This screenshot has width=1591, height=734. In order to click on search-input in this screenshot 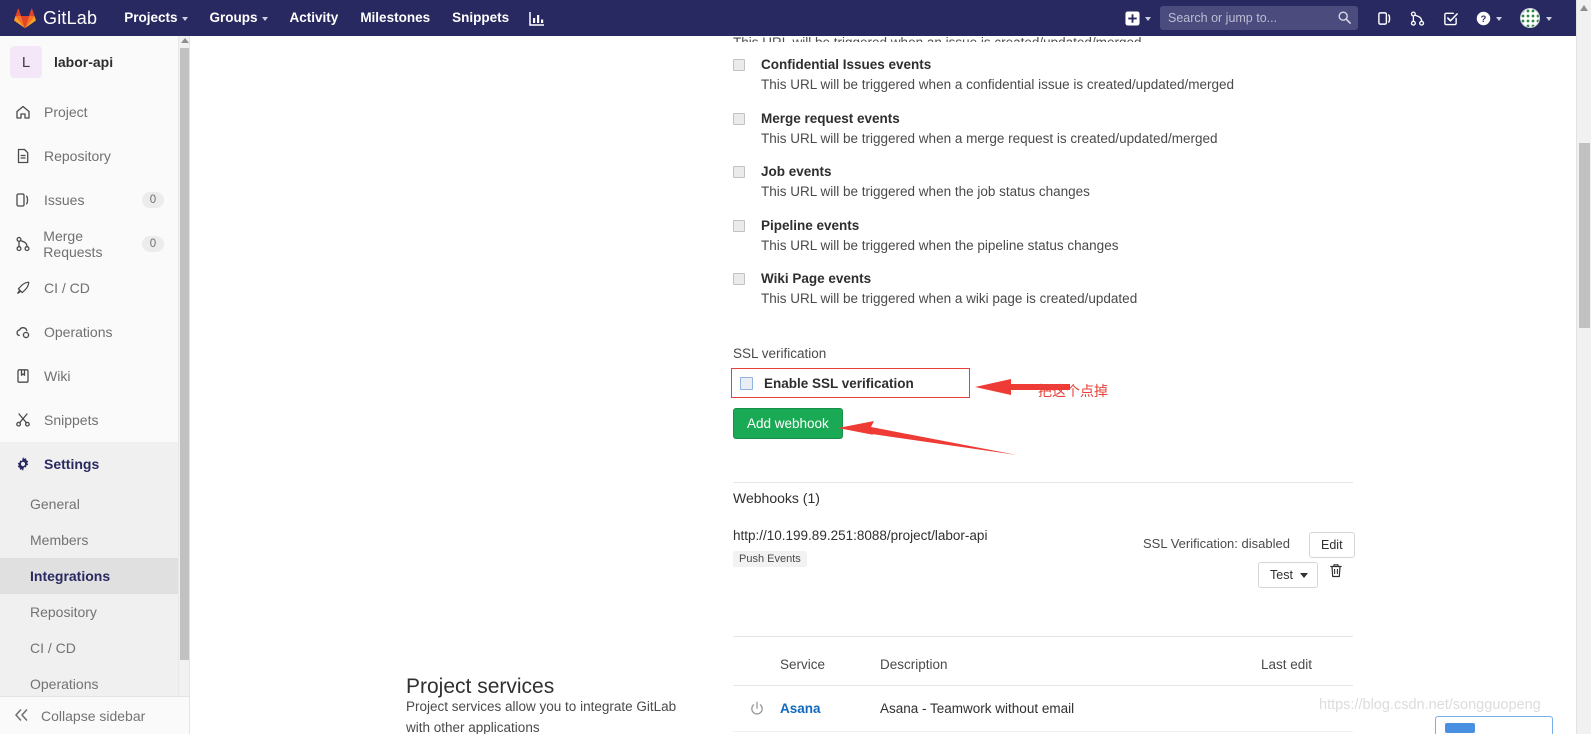, I will do `click(1259, 18)`.